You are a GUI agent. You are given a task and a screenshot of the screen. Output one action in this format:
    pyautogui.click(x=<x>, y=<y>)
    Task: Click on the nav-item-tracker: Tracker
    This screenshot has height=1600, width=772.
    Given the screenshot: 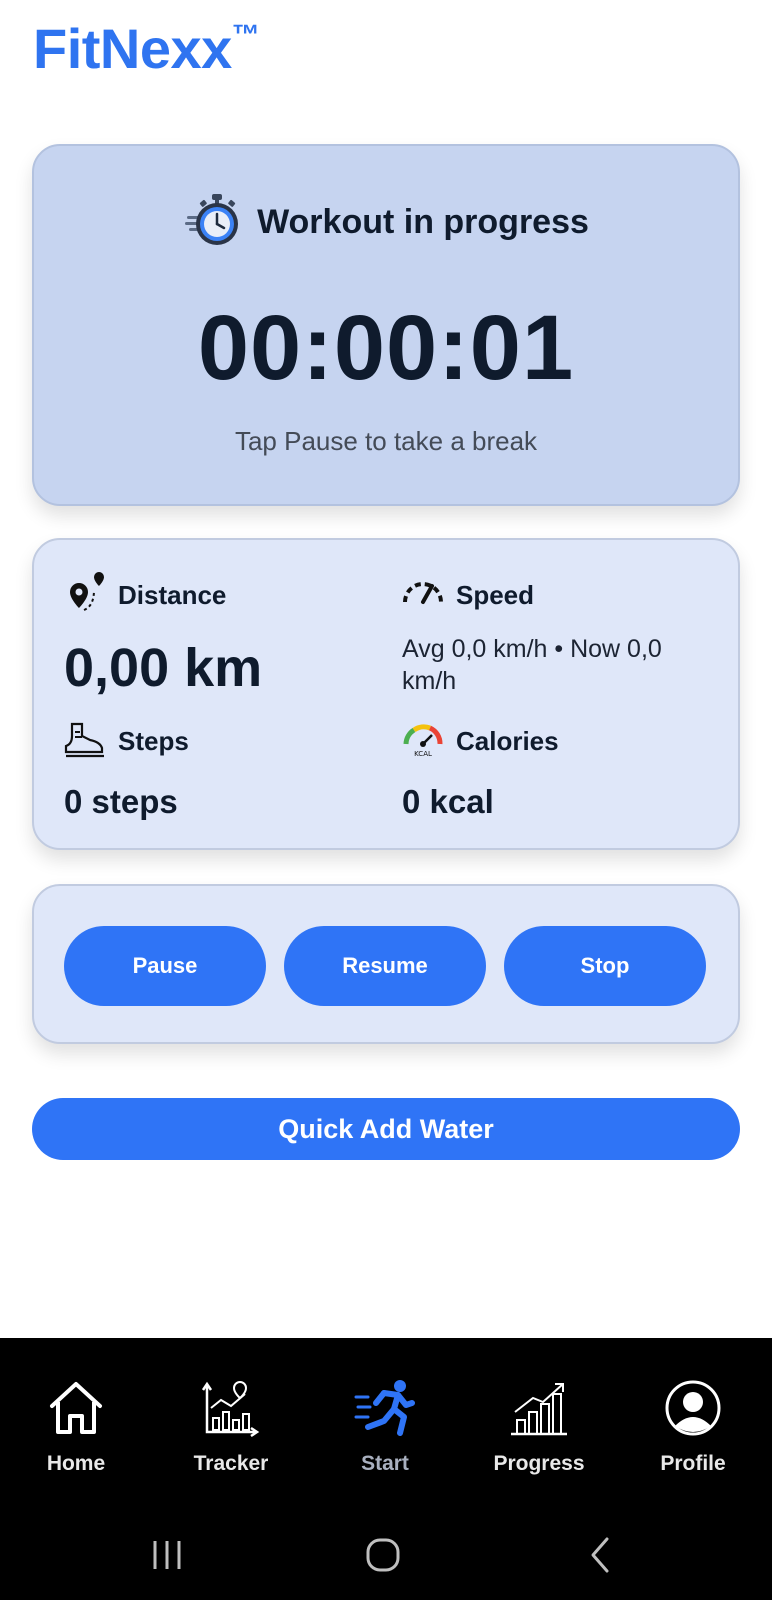 What is the action you would take?
    pyautogui.click(x=231, y=1426)
    